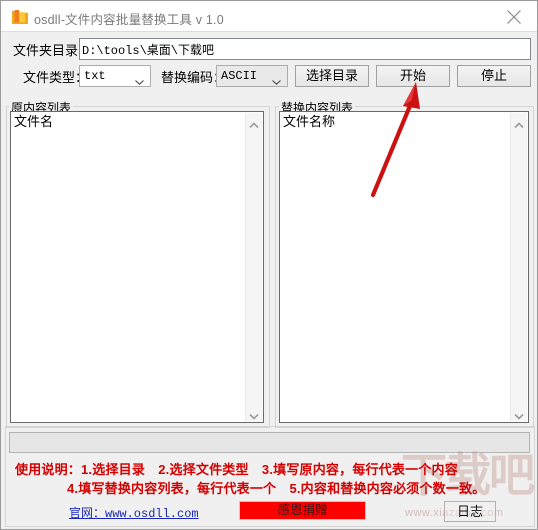 This screenshot has width=538, height=530. What do you see at coordinates (134, 512) in the screenshot?
I see `official-site-link: 官网：www.osdll.com` at bounding box center [134, 512].